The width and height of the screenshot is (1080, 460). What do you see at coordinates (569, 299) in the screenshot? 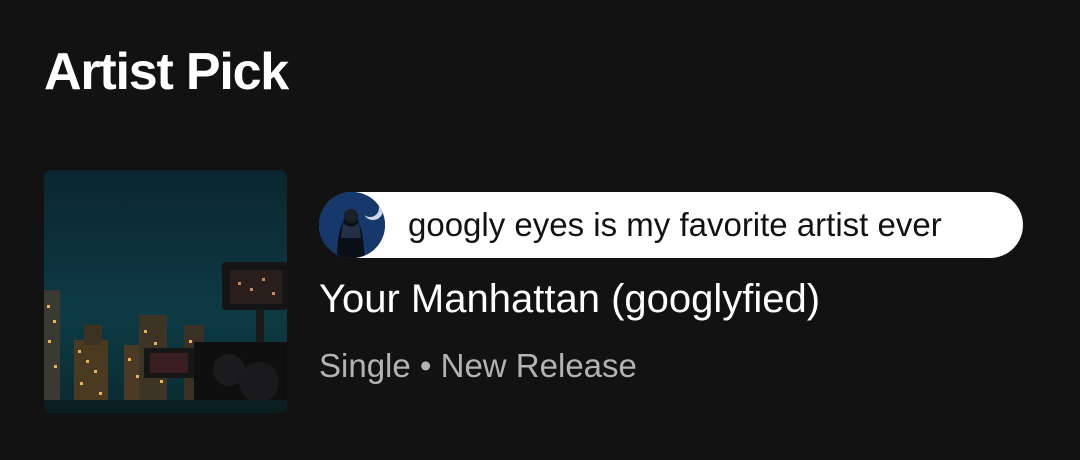
I see `release-title: Your Manhattan (googlyfied)` at bounding box center [569, 299].